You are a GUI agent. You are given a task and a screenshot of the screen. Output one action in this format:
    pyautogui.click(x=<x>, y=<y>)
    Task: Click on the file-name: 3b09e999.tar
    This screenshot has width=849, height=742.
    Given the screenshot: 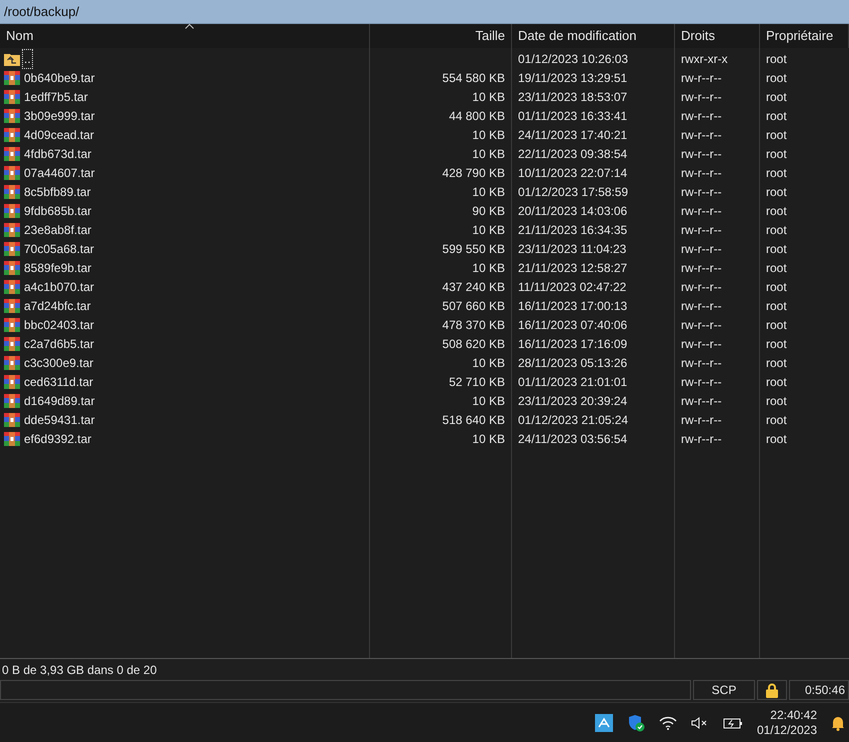 What is the action you would take?
    pyautogui.click(x=59, y=115)
    